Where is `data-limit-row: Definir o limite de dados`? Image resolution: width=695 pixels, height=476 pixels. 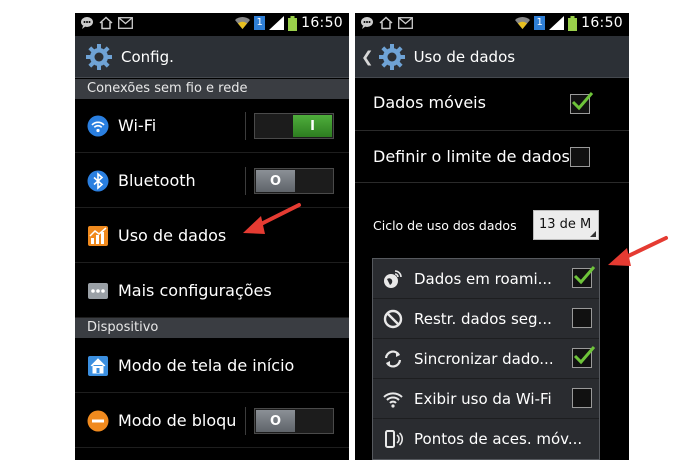
data-limit-row: Definir o limite de dados is located at coordinates (492, 157).